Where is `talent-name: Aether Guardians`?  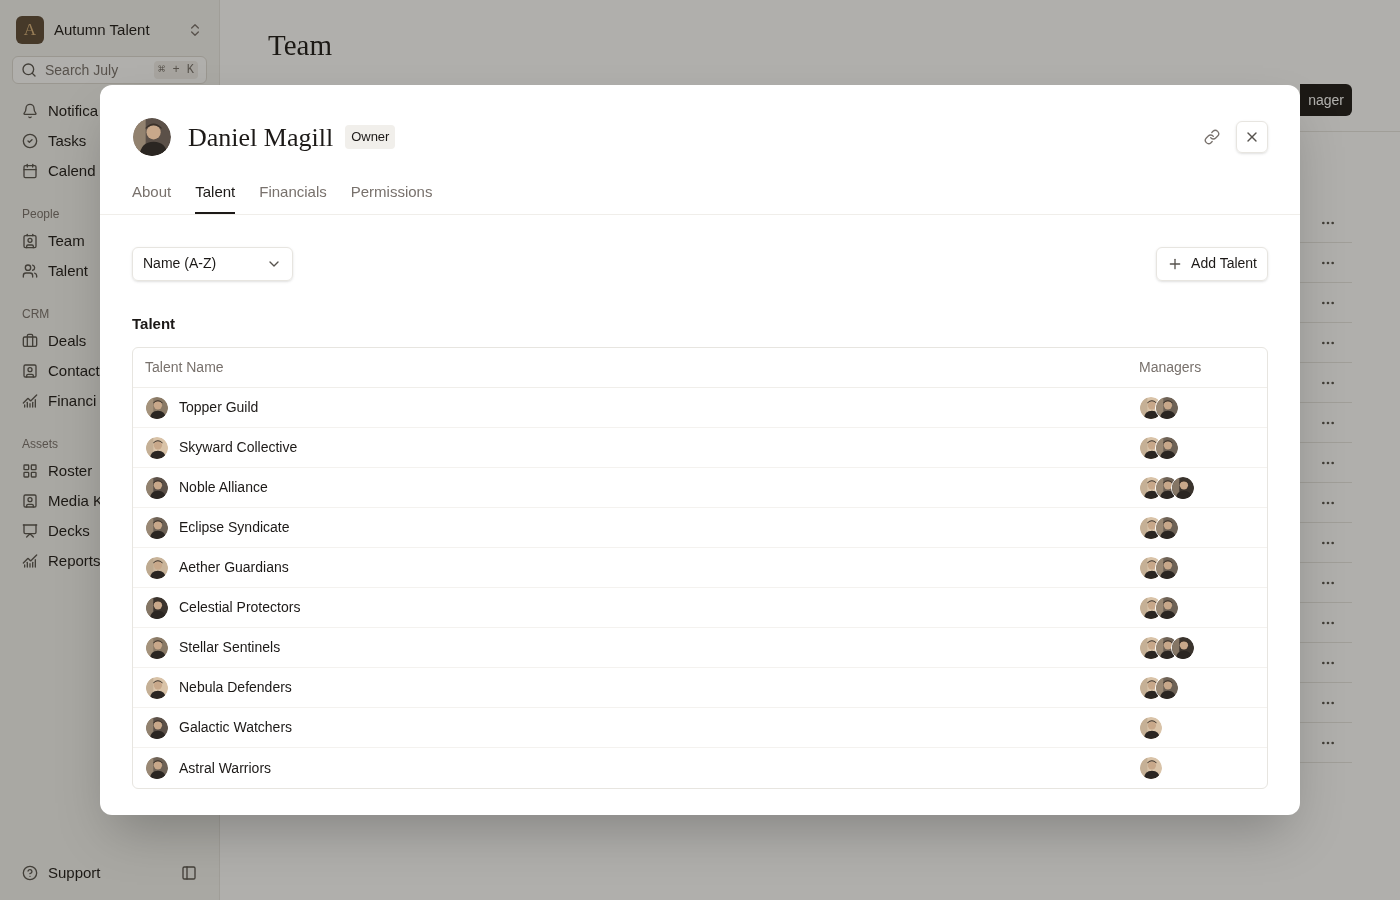
talent-name: Aether Guardians is located at coordinates (234, 567).